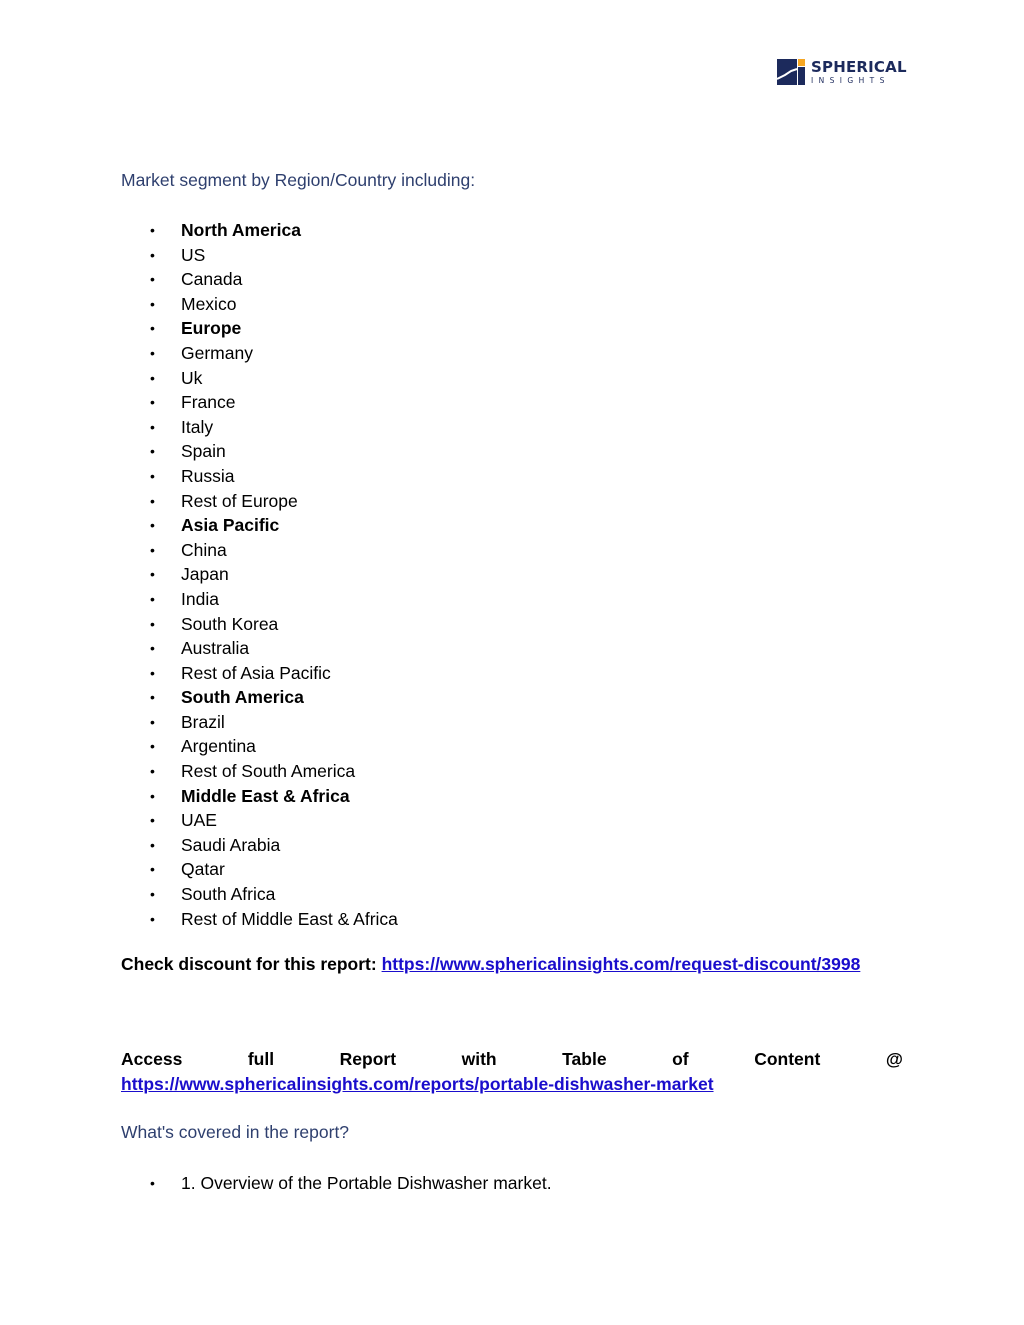  I want to click on region-heading-item: • North America, so click(259, 230).